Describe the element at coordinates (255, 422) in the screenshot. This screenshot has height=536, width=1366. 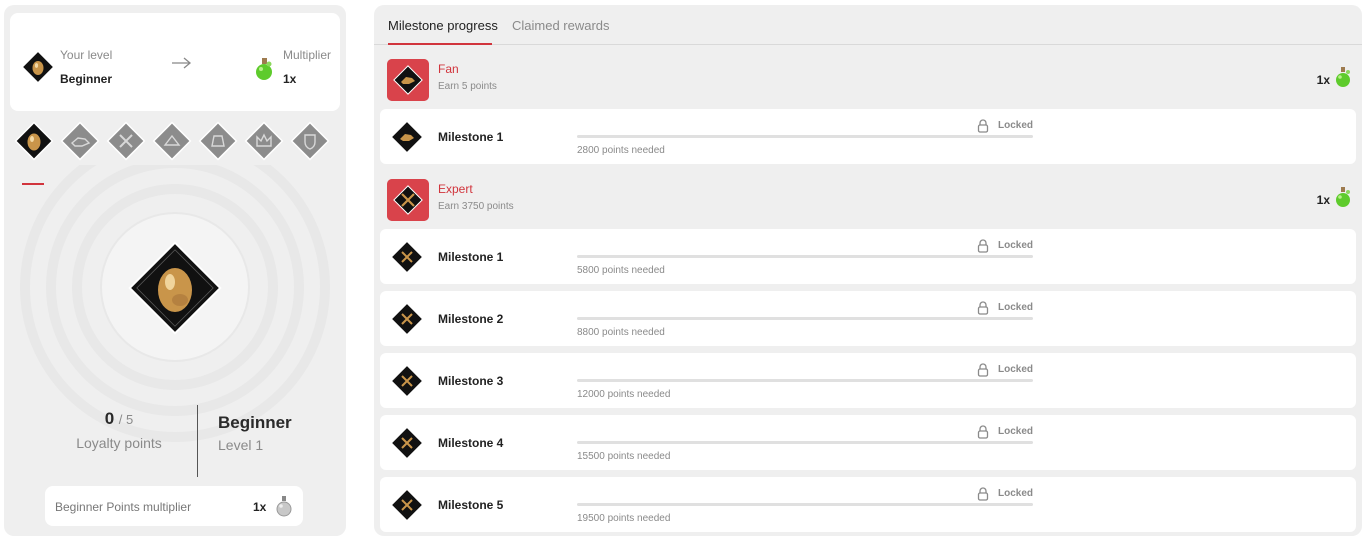
I see `level-name: Beginner` at that location.